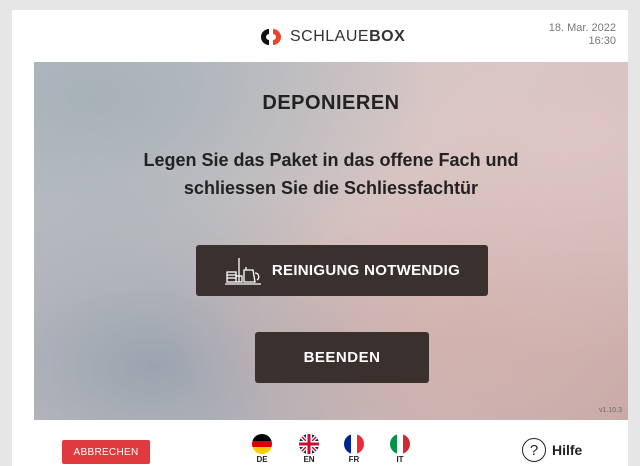 Image resolution: width=640 pixels, height=466 pixels. I want to click on header: SCHLAUEBOX 18. Mar. 2022 16:30, so click(320, 36).